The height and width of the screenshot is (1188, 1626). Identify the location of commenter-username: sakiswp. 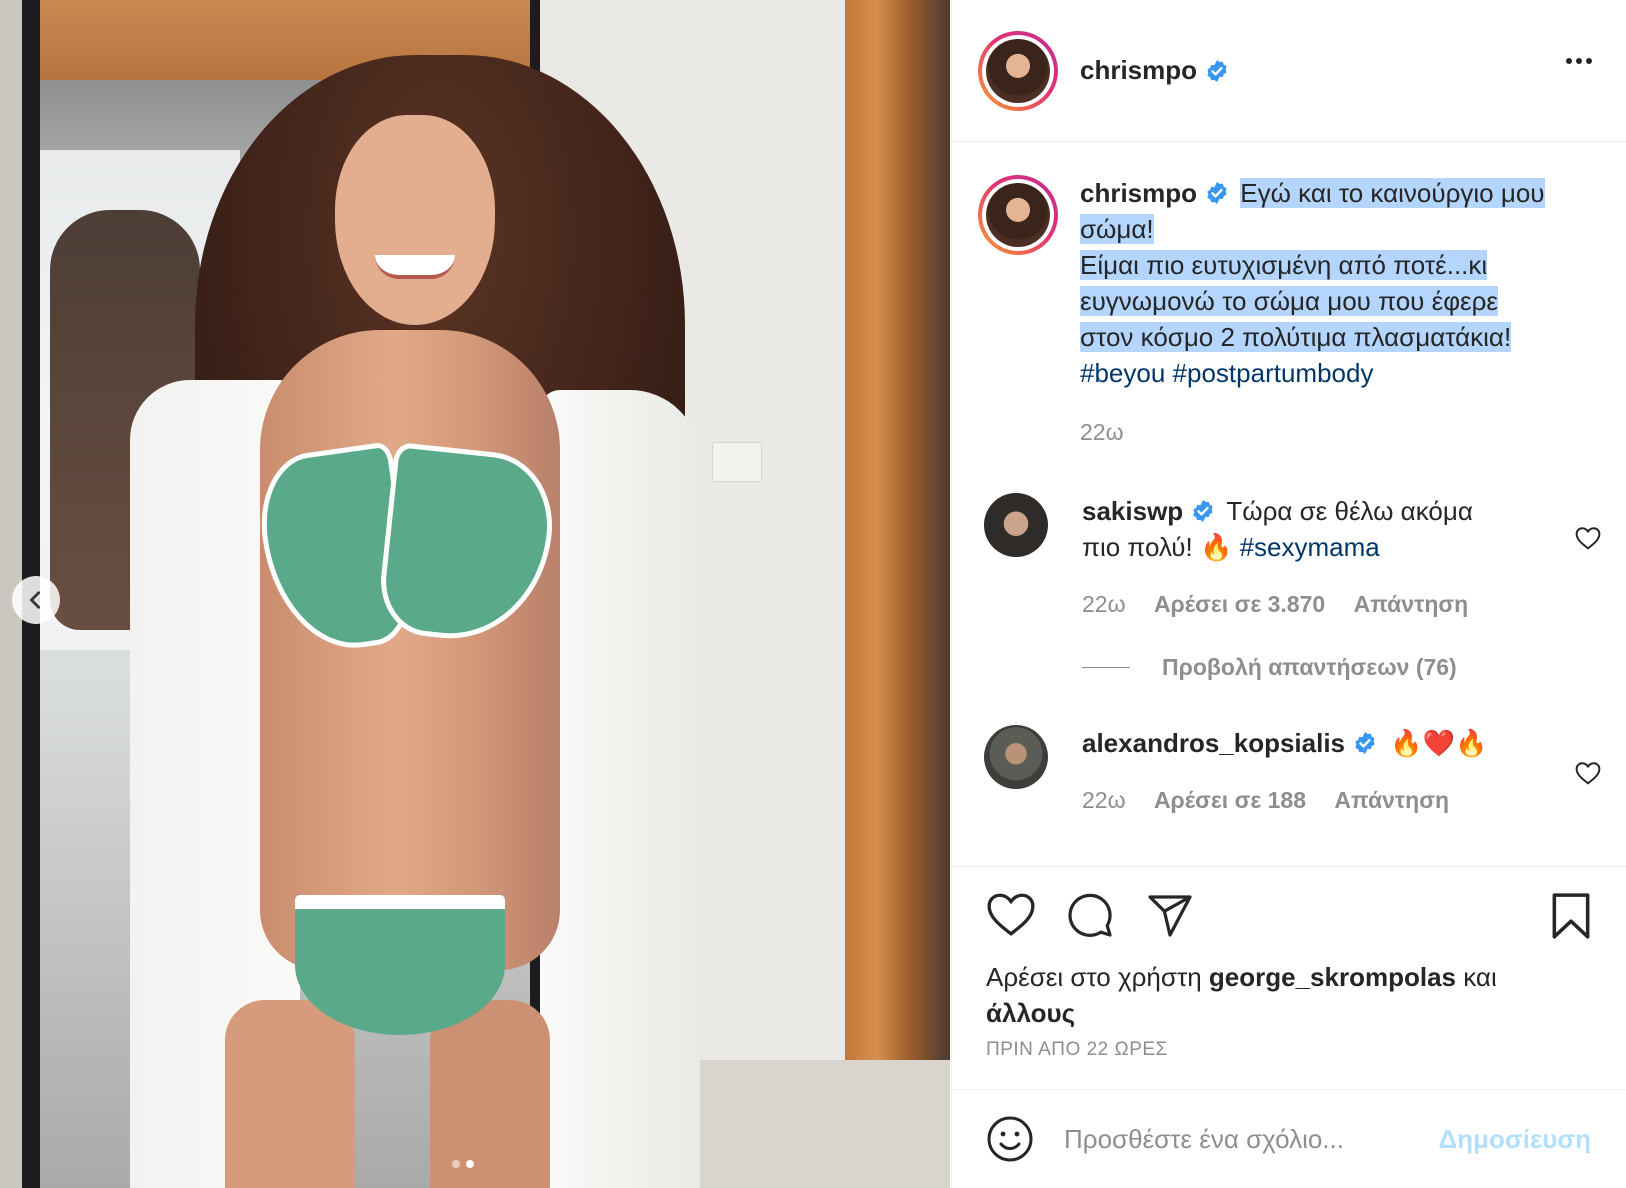
(1132, 511).